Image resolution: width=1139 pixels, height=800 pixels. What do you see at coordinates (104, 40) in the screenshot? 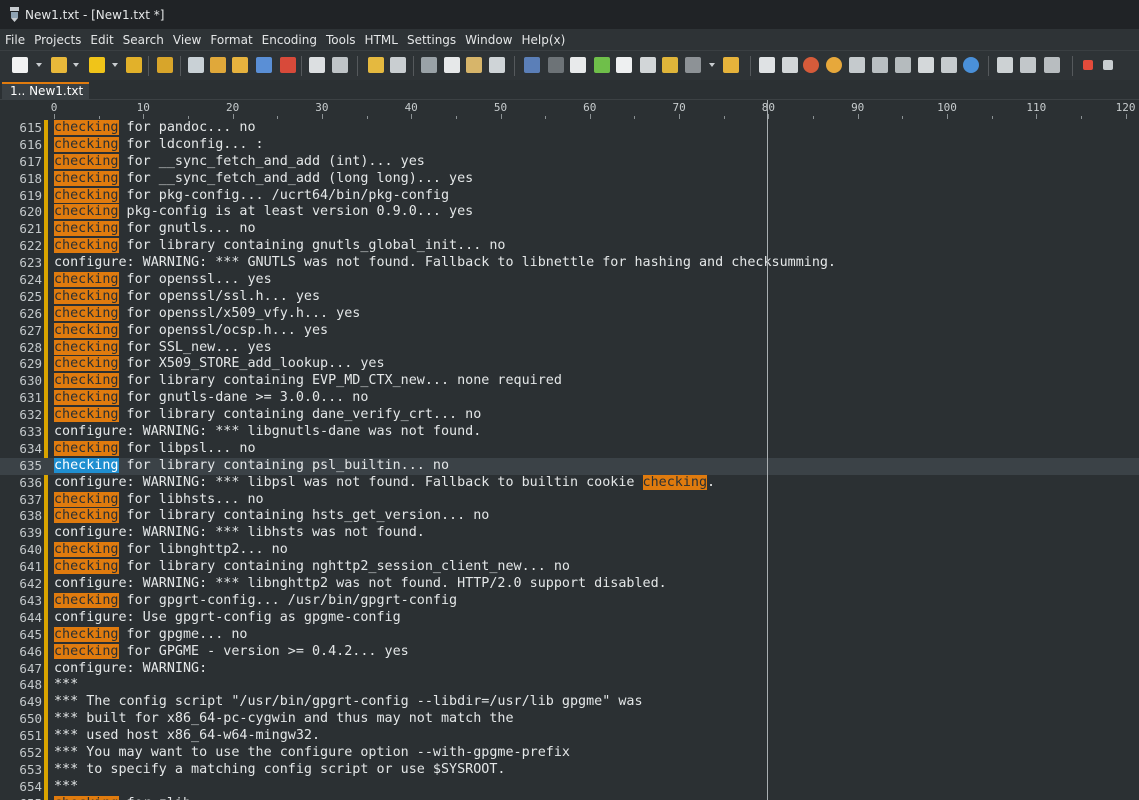
I see `menu-edit: Edit` at bounding box center [104, 40].